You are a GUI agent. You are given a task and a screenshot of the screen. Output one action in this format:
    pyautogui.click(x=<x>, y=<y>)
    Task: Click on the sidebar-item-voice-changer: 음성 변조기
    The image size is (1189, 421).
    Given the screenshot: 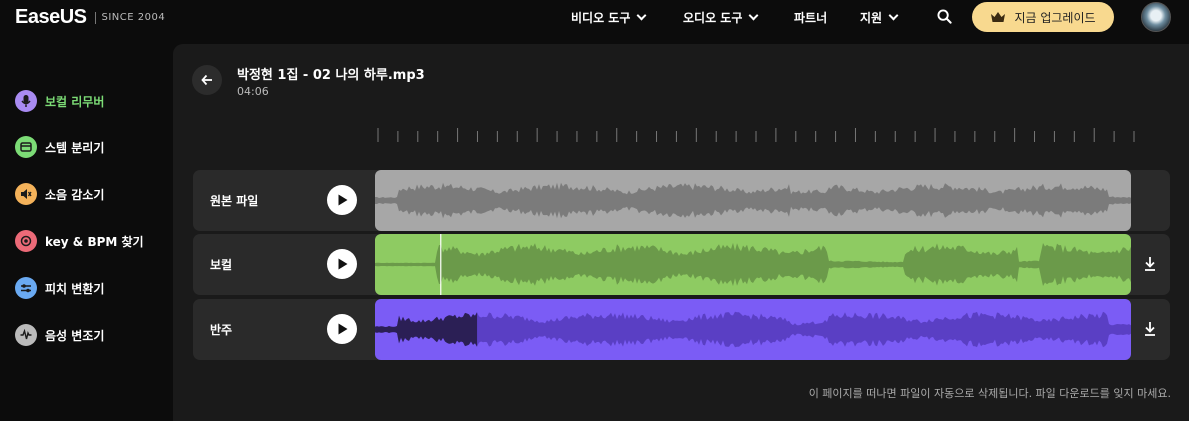 What is the action you would take?
    pyautogui.click(x=59, y=335)
    